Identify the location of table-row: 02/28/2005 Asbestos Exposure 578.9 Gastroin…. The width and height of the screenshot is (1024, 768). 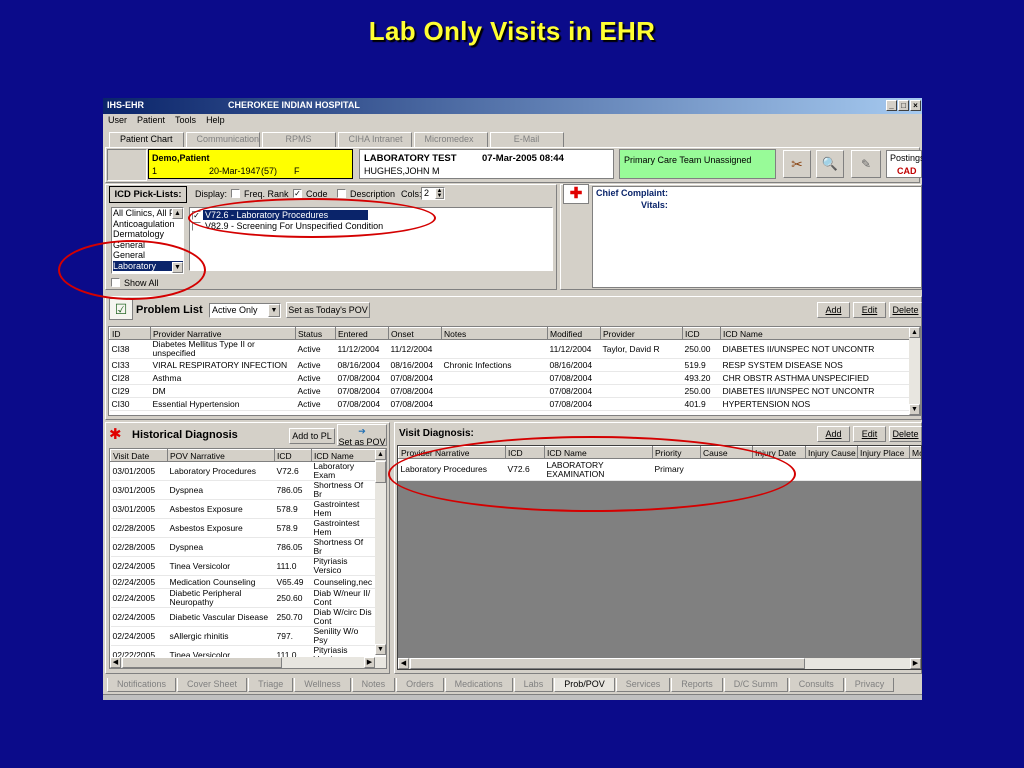
(243, 528).